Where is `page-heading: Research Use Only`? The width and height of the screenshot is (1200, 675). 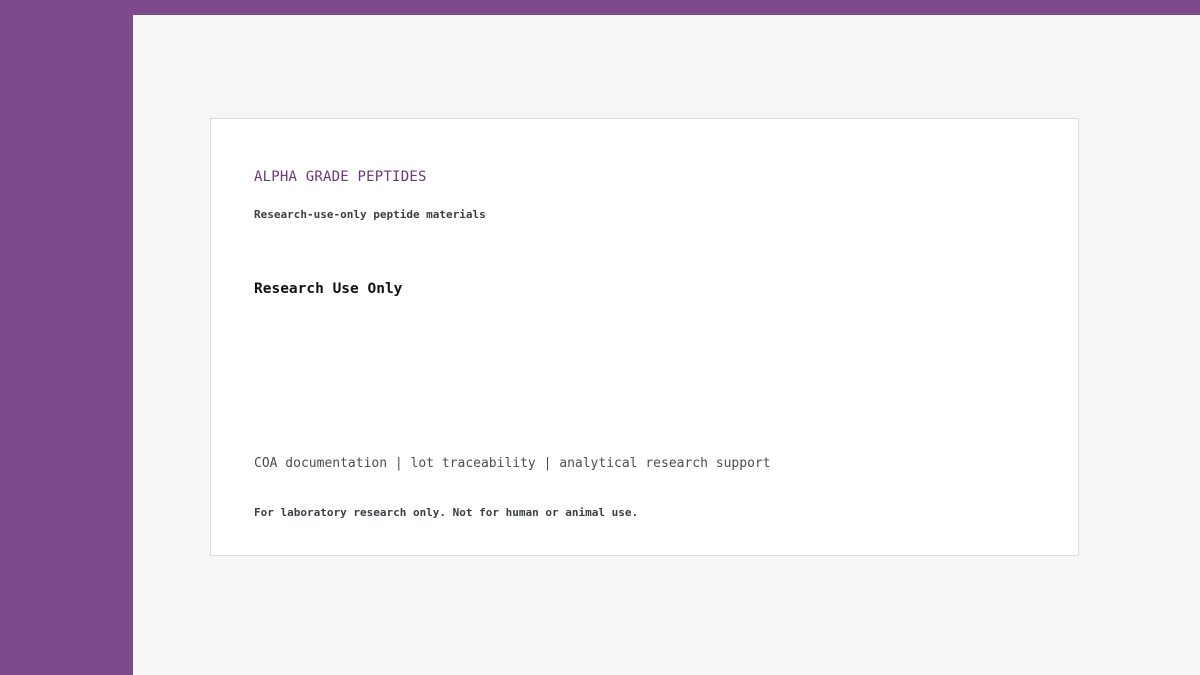 page-heading: Research Use Only is located at coordinates (328, 289).